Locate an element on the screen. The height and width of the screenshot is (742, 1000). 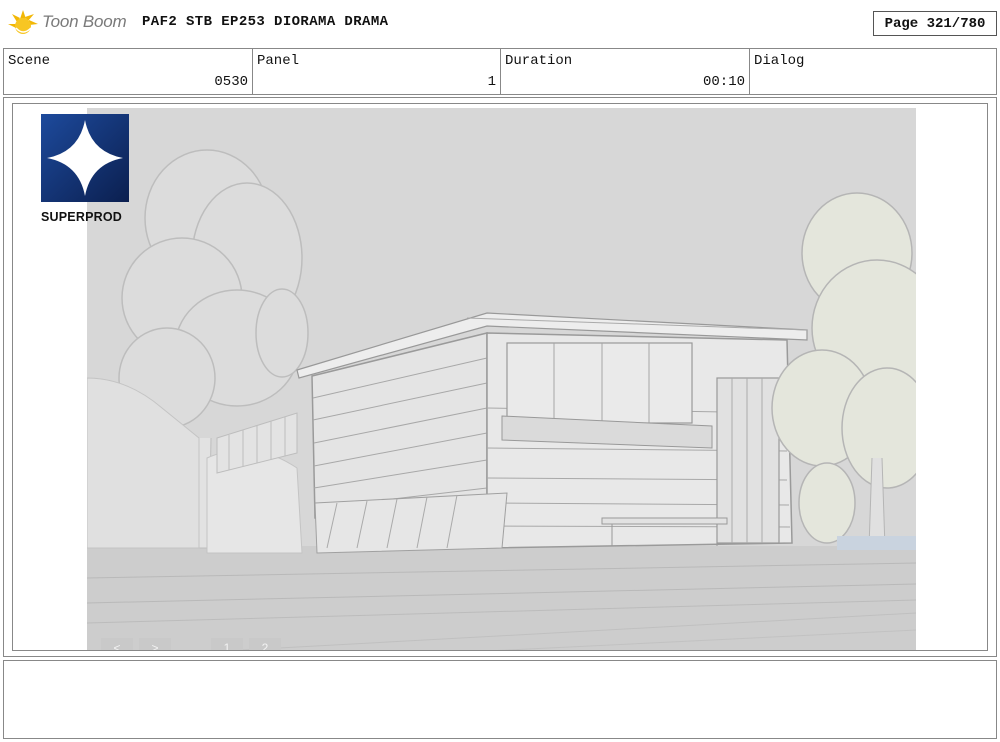
toon-boom-logo: Toon Boom is located at coordinates (66, 22).